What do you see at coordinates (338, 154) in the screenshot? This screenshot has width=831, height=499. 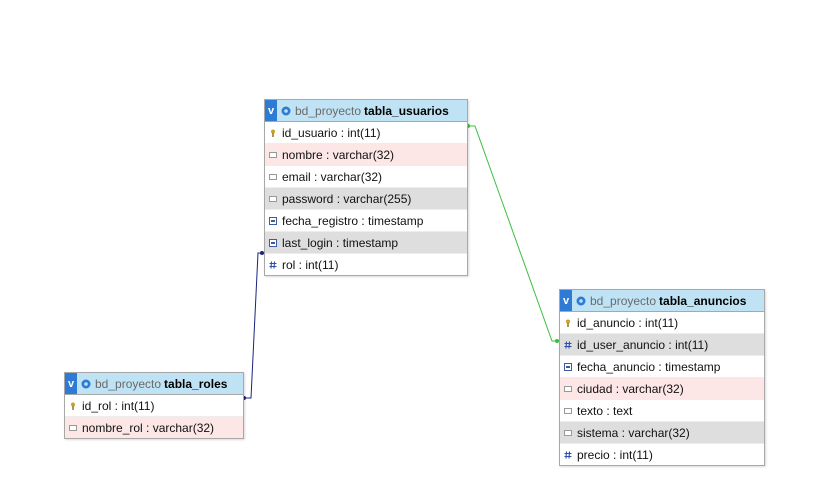 I see `column-label: nombre : varchar(32)` at bounding box center [338, 154].